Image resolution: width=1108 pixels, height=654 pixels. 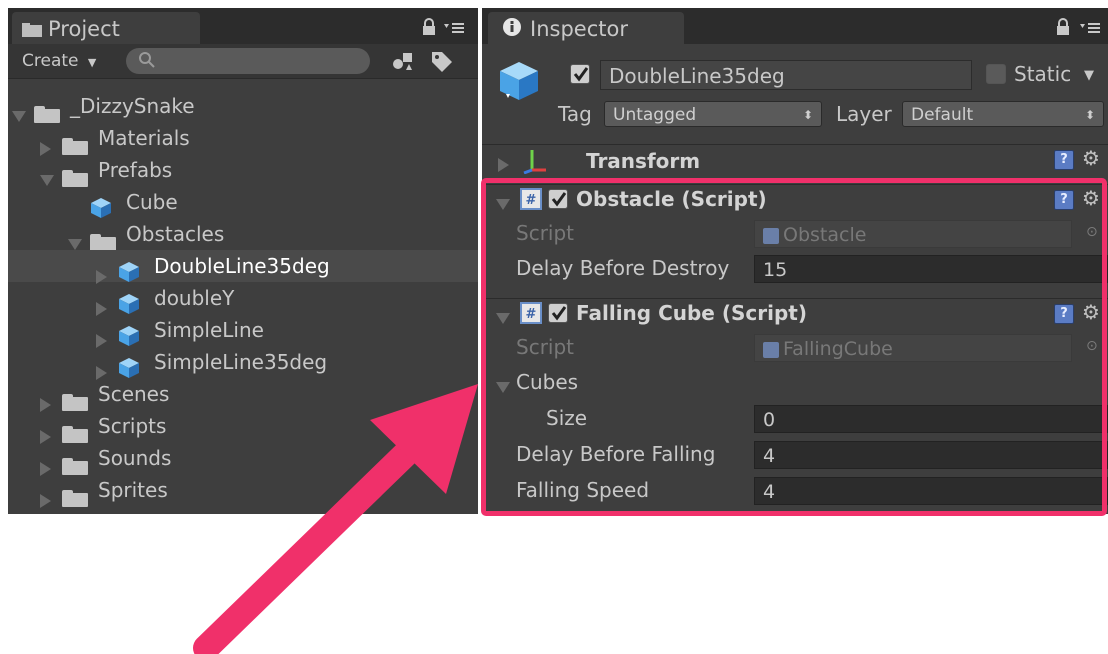 What do you see at coordinates (335, 519) in the screenshot?
I see `annotation-arrow` at bounding box center [335, 519].